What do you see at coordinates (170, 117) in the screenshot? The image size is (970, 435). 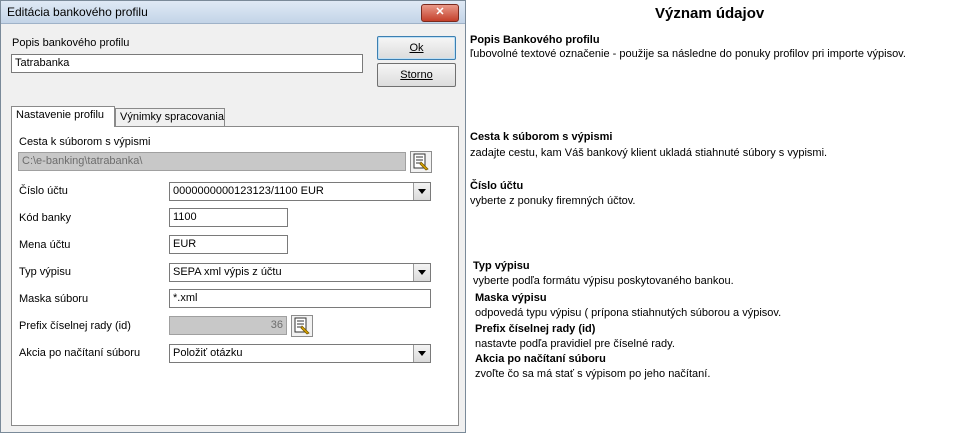 I see `tab-processing-exceptions: Výnimky spracovania` at bounding box center [170, 117].